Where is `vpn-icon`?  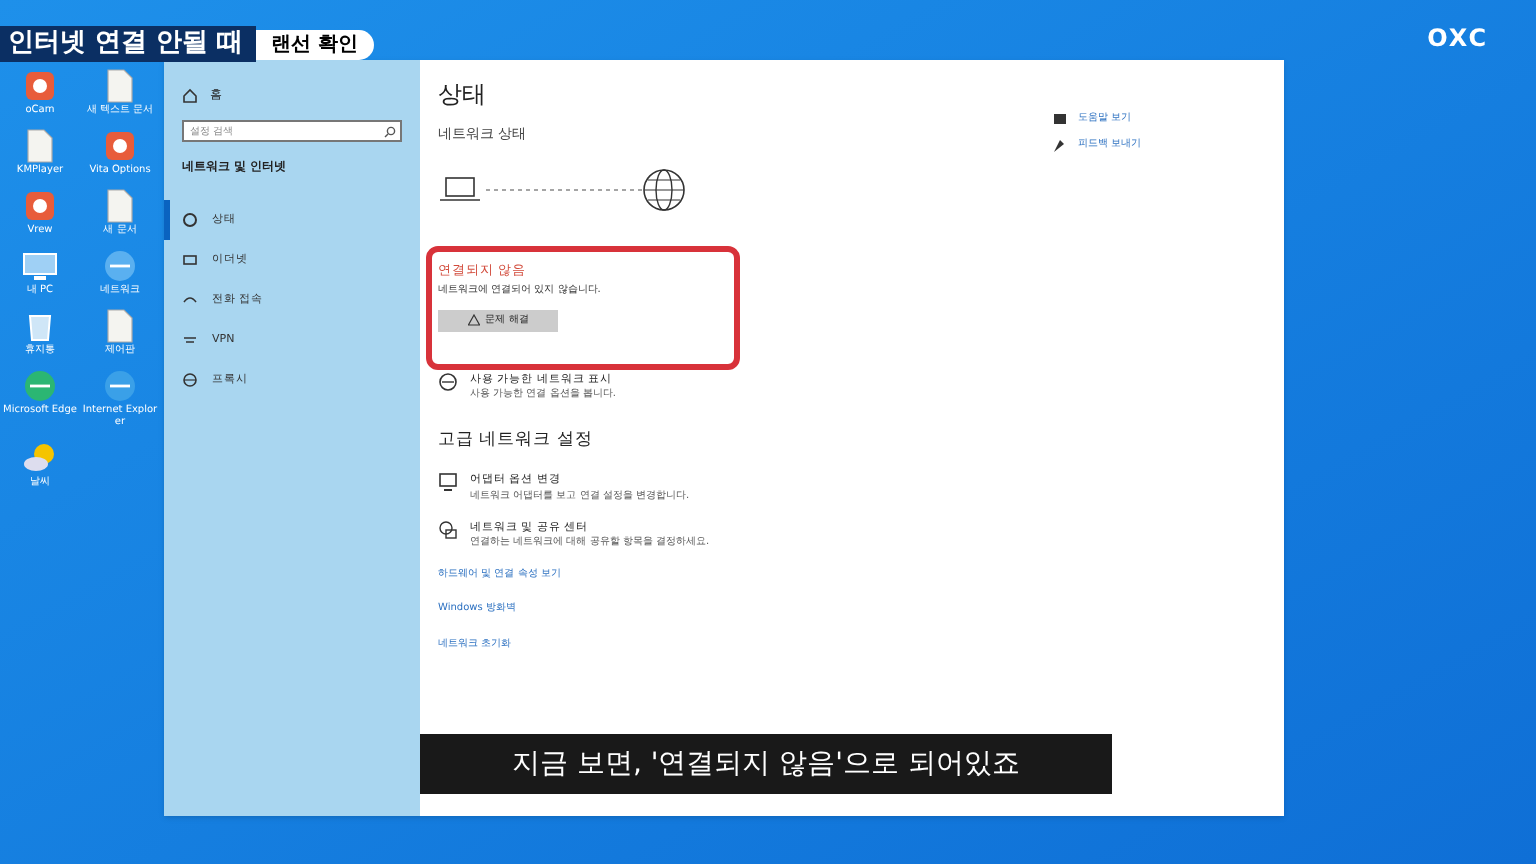
vpn-icon is located at coordinates (190, 340).